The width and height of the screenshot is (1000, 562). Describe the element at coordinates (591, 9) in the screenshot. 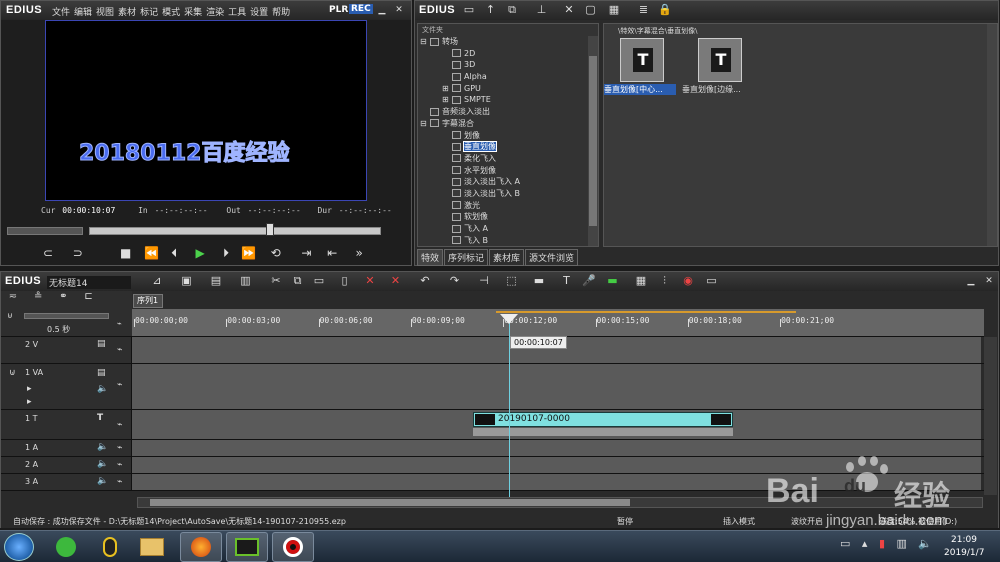

I see `properties-icon: ▢` at that location.